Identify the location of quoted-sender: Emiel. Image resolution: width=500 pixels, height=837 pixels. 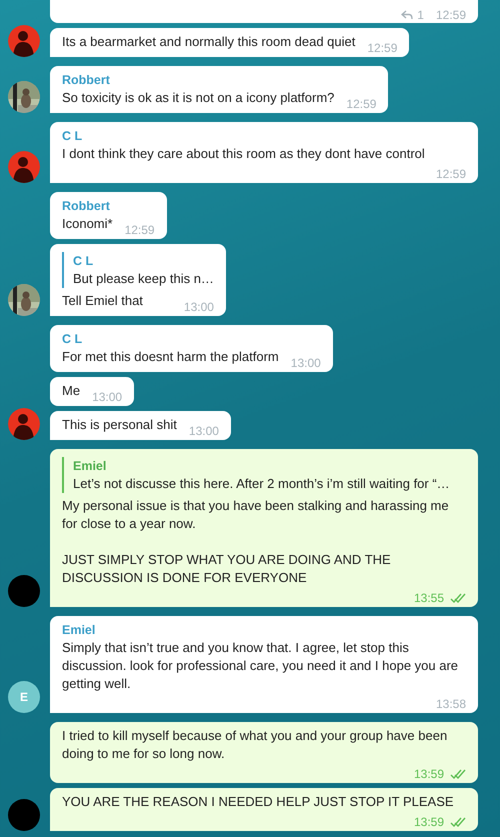
(90, 466).